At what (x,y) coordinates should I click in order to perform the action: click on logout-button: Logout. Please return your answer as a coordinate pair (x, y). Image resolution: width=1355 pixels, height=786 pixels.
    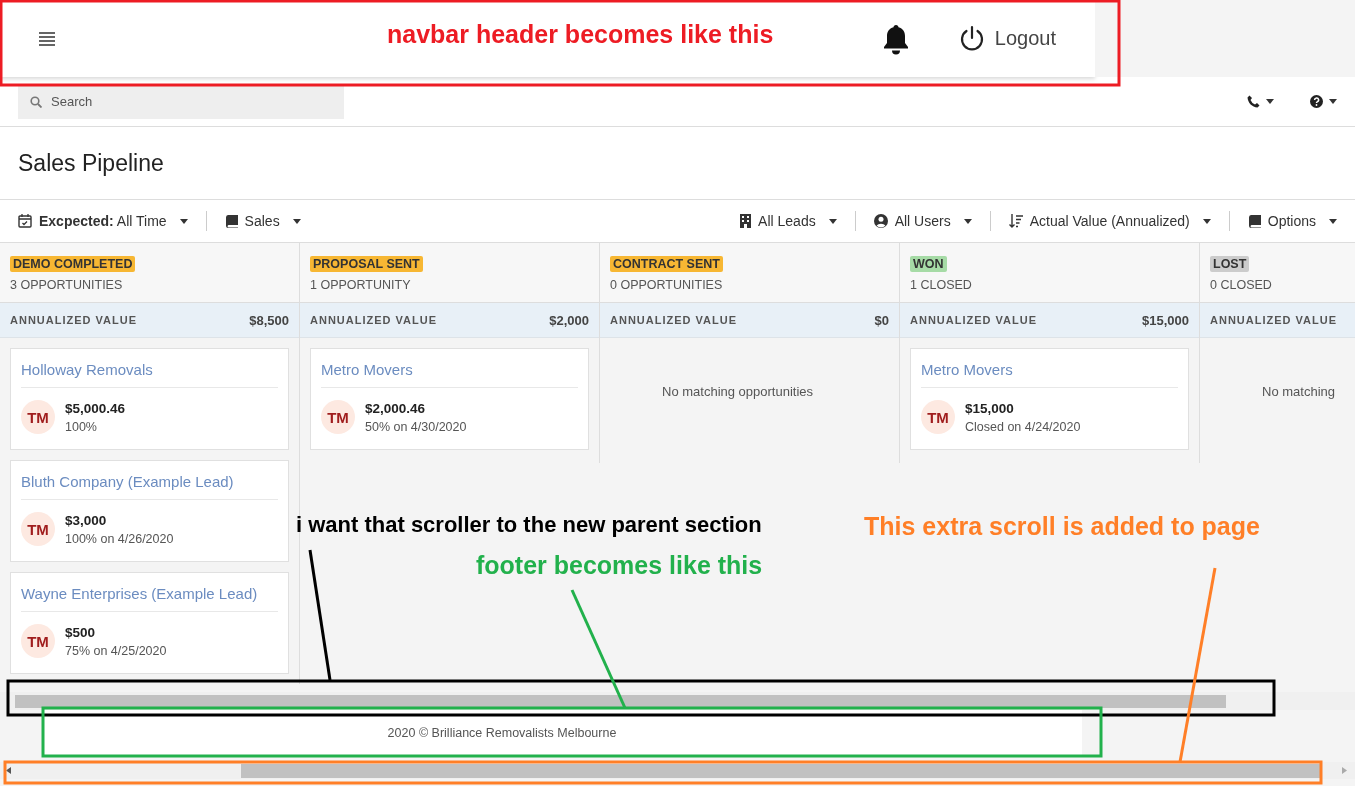
    Looking at the image, I should click on (1007, 38).